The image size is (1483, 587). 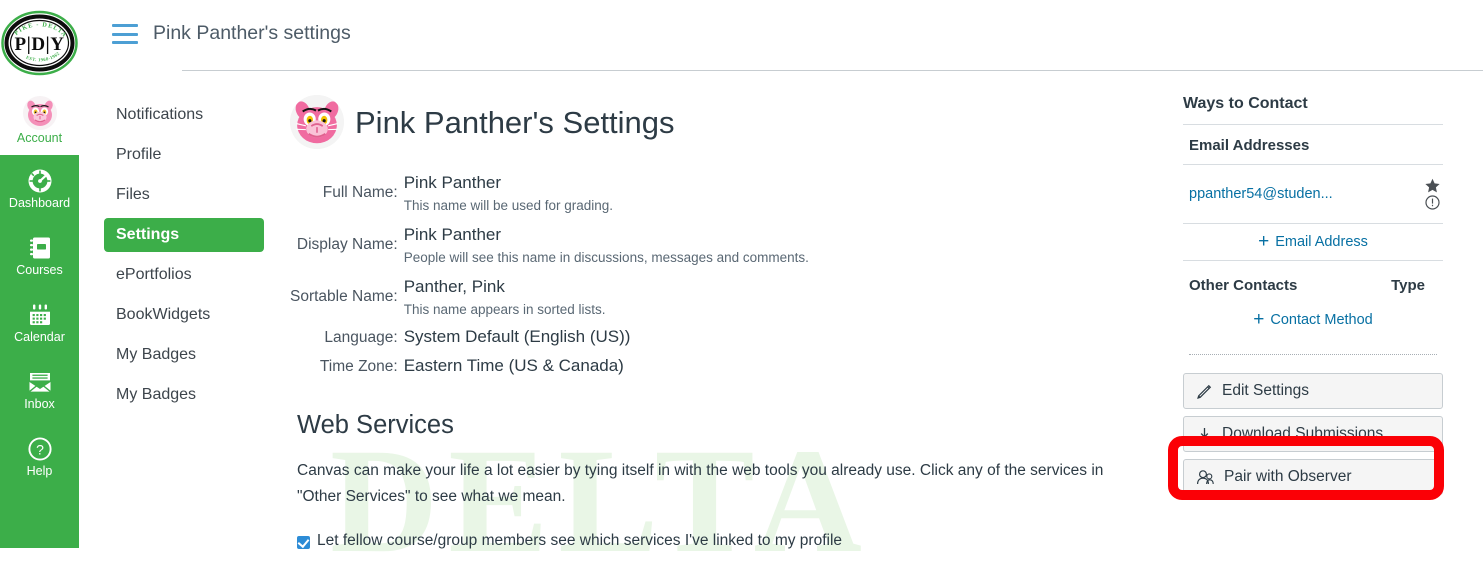 I want to click on add-email-address-label: Email Address, so click(x=1321, y=242).